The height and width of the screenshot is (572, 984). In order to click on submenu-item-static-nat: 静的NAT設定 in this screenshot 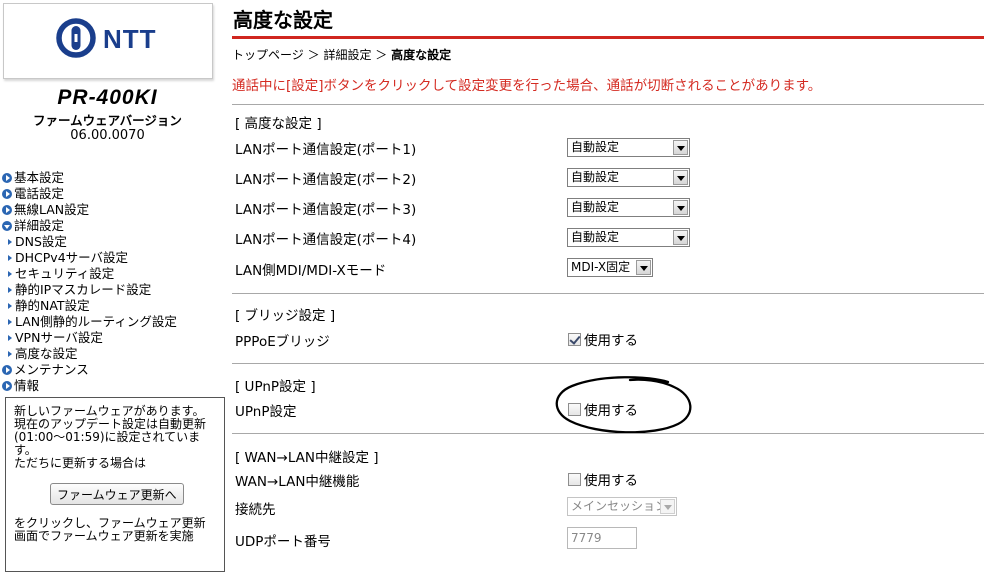, I will do `click(89, 306)`.